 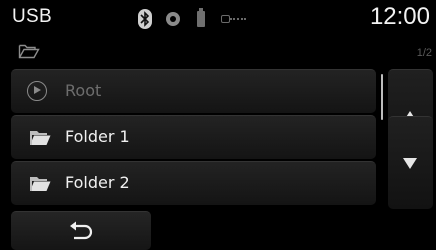 What do you see at coordinates (32, 16) in the screenshot?
I see `source-label: USB` at bounding box center [32, 16].